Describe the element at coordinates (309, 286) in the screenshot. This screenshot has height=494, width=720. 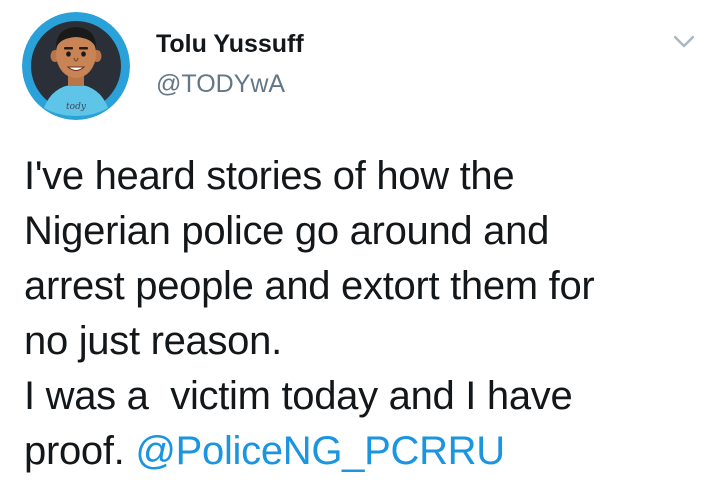
I see `tweet-text-line: arrest people and extort them for` at that location.